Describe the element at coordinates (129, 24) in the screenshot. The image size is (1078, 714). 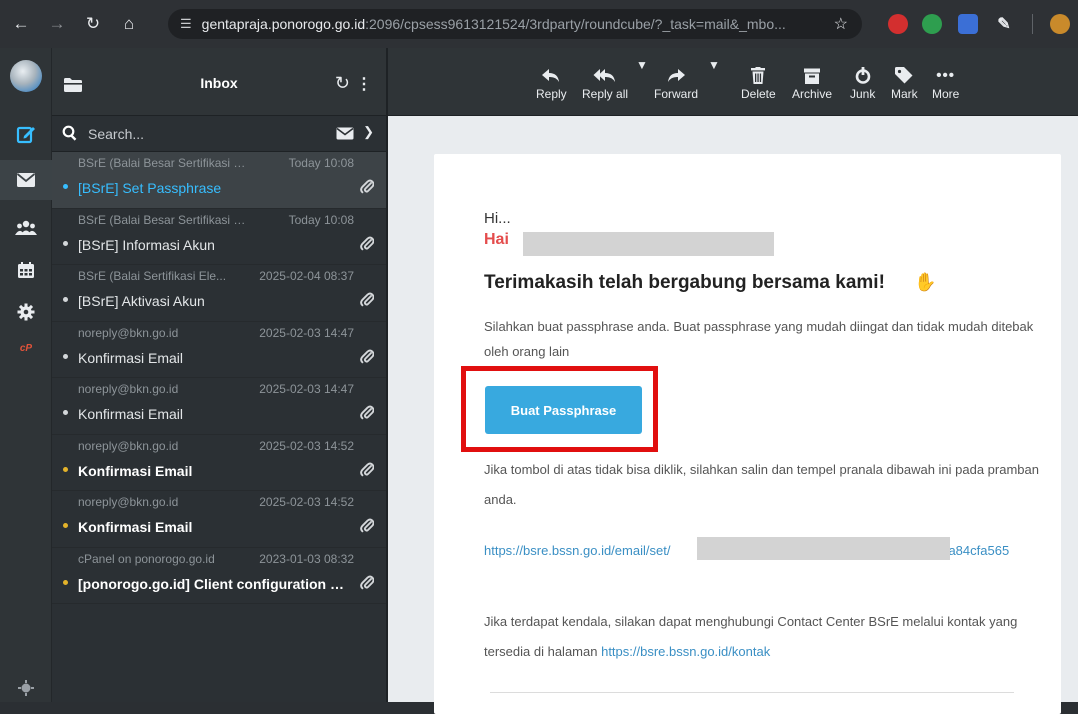
I see `home-icon: ⌂` at that location.